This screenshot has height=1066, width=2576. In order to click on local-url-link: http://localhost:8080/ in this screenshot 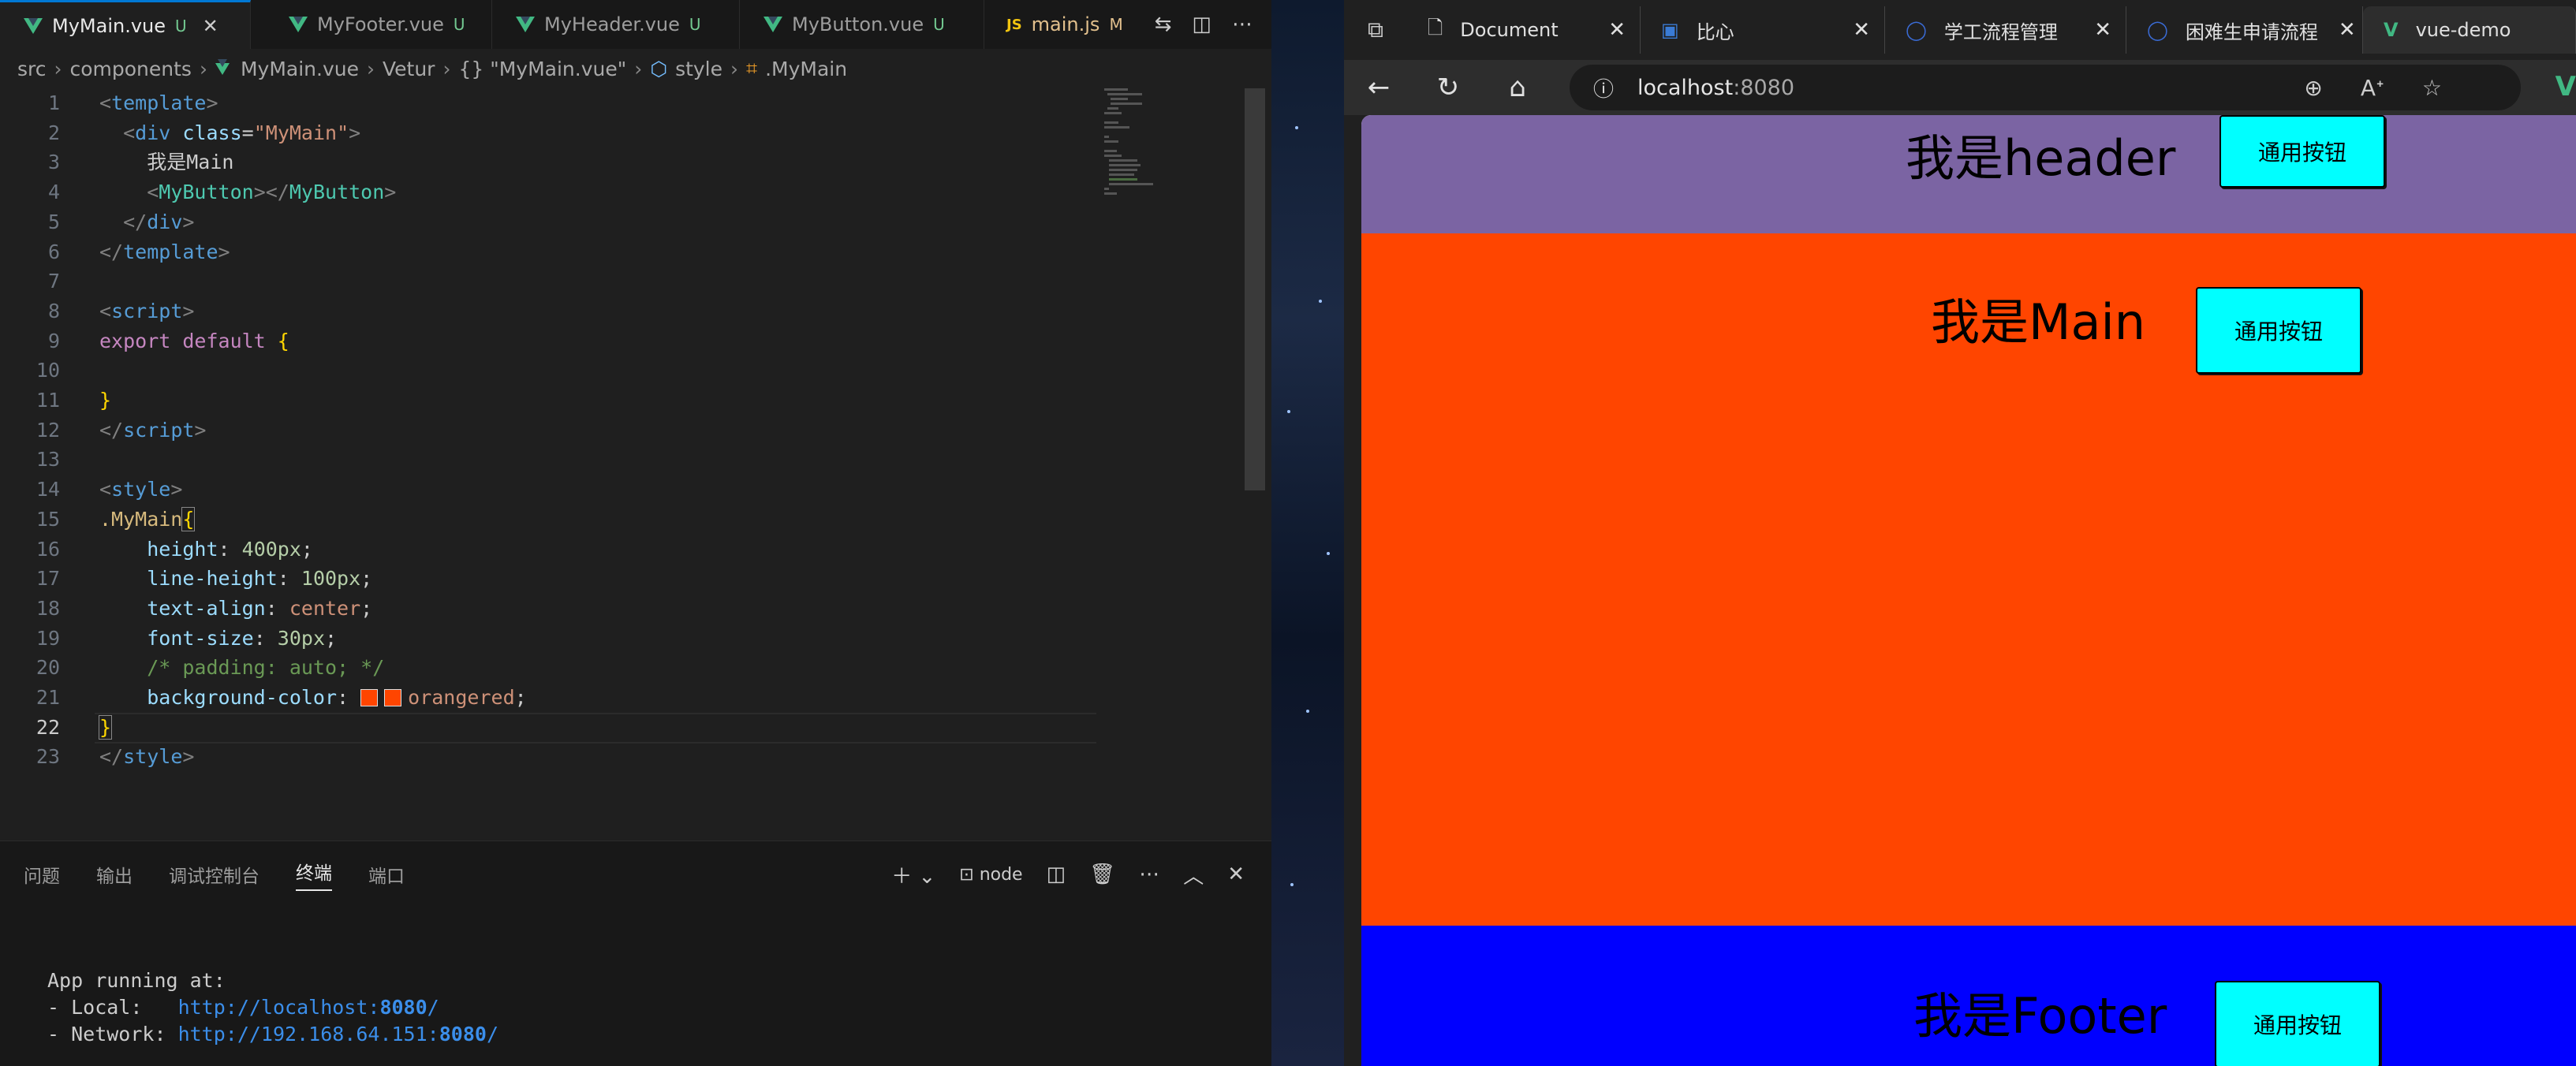, I will do `click(308, 1007)`.